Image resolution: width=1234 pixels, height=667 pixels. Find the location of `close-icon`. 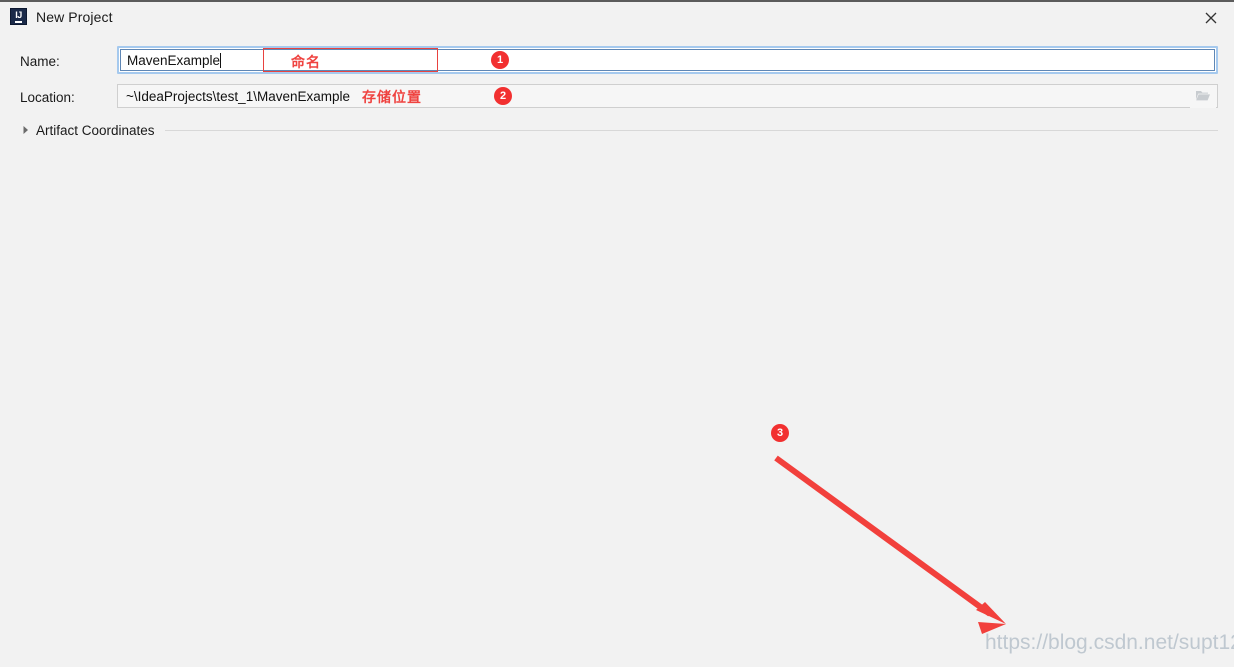

close-icon is located at coordinates (1211, 18).